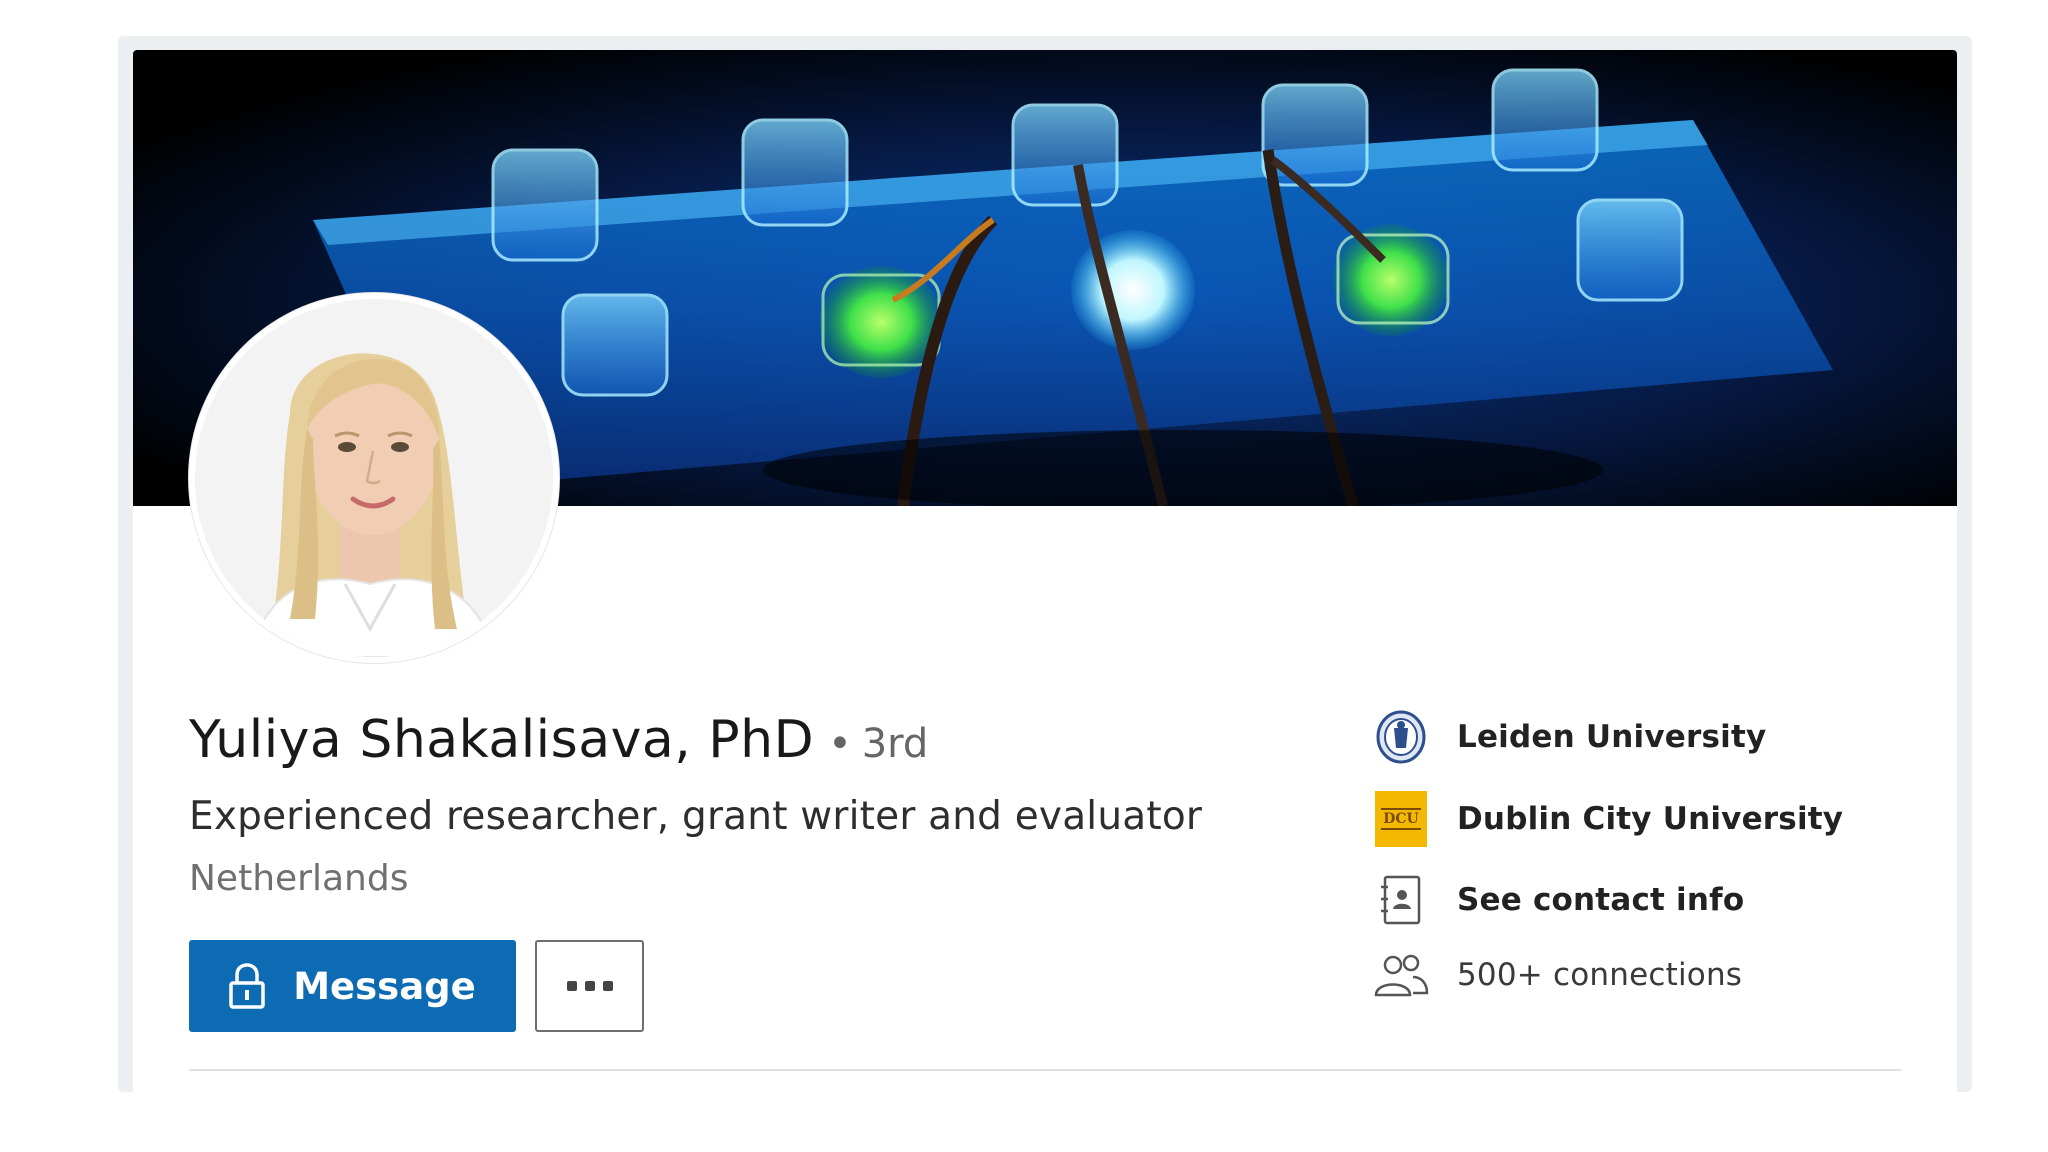  Describe the element at coordinates (1612, 737) in the screenshot. I see `education-leiden-label: Leiden University` at that location.